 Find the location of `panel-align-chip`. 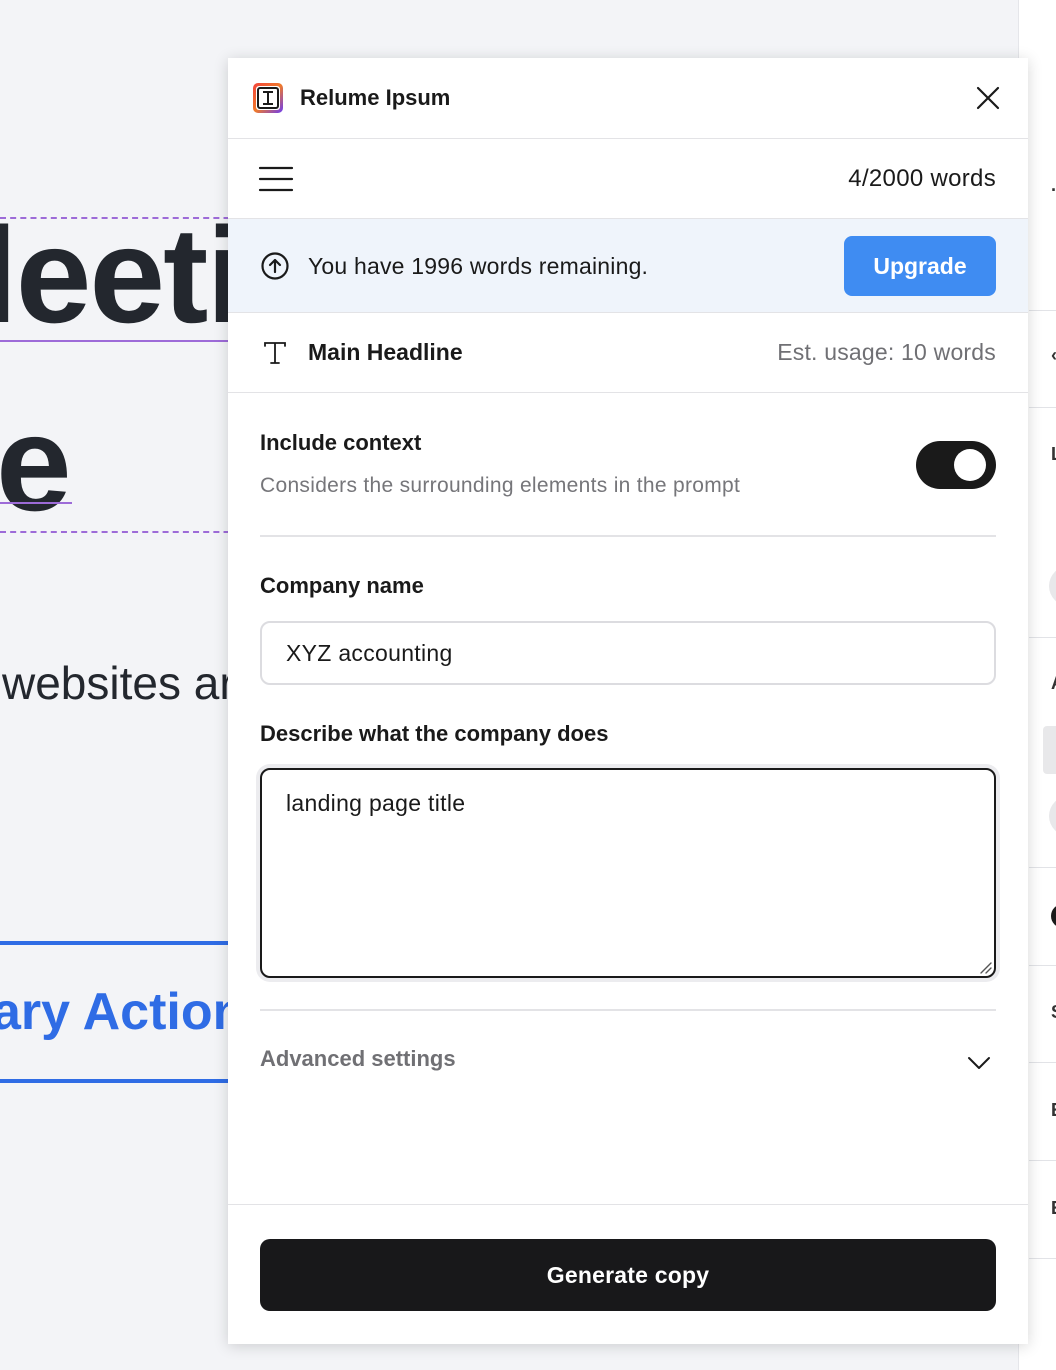

panel-align-chip is located at coordinates (1049, 750).